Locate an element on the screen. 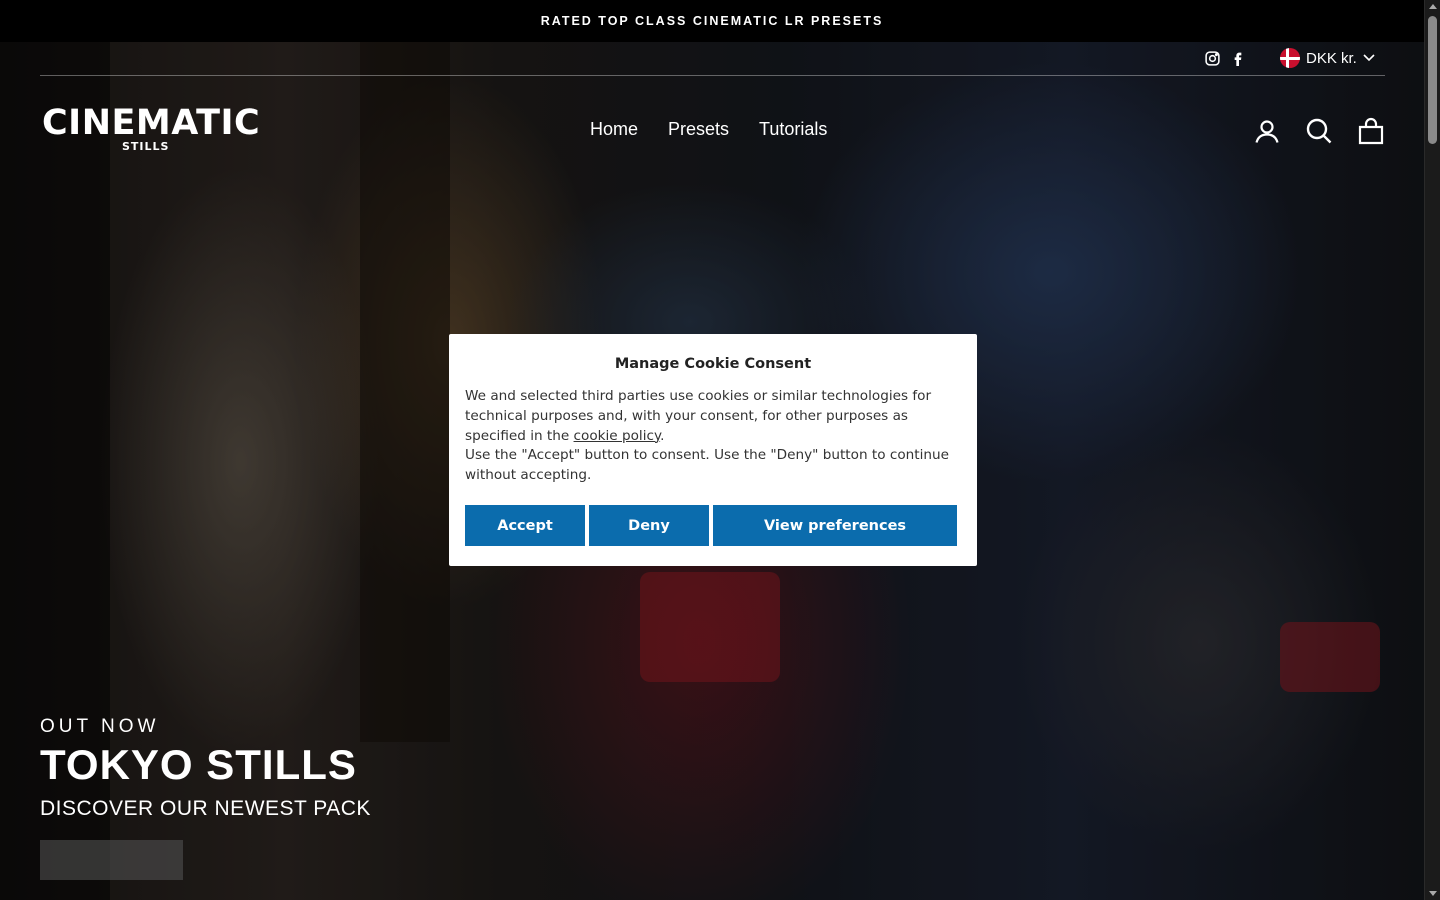 The height and width of the screenshot is (900, 1440). cookie-text-2: . is located at coordinates (662, 435).